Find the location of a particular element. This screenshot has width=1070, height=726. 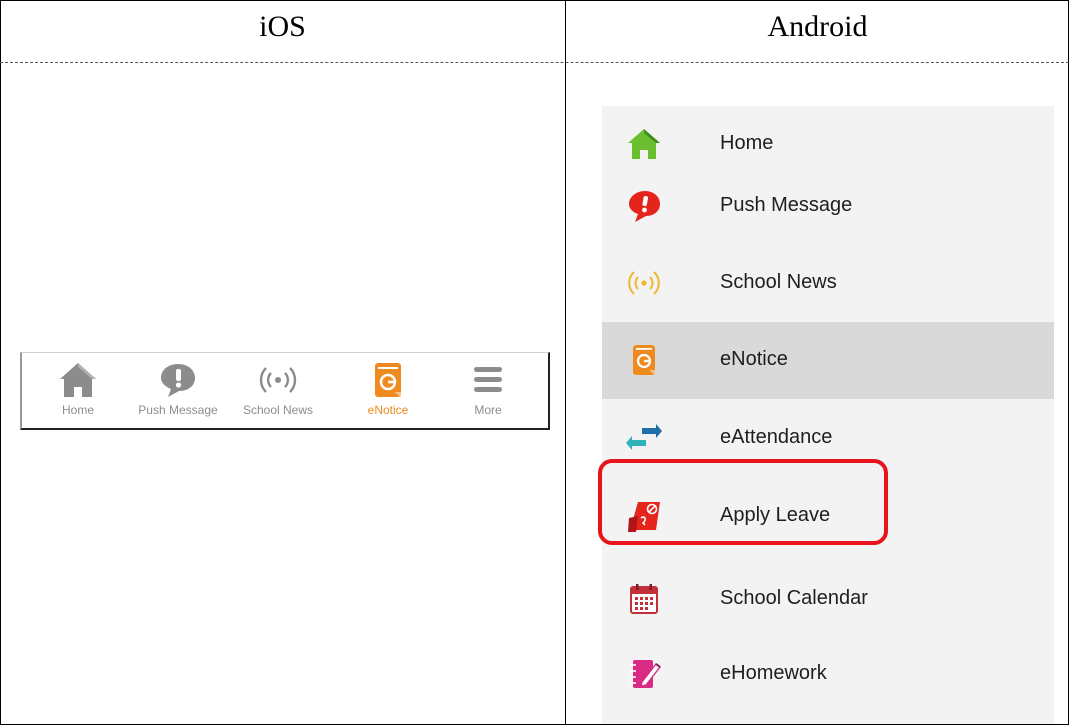

drawer-item-label: School News is located at coordinates (778, 282).